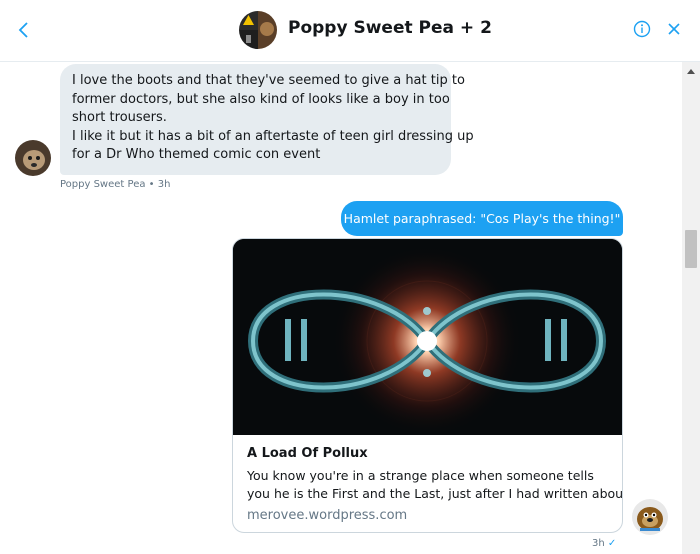  What do you see at coordinates (390, 28) in the screenshot?
I see `conversation-title: Poppy Sweet Pea + 2` at bounding box center [390, 28].